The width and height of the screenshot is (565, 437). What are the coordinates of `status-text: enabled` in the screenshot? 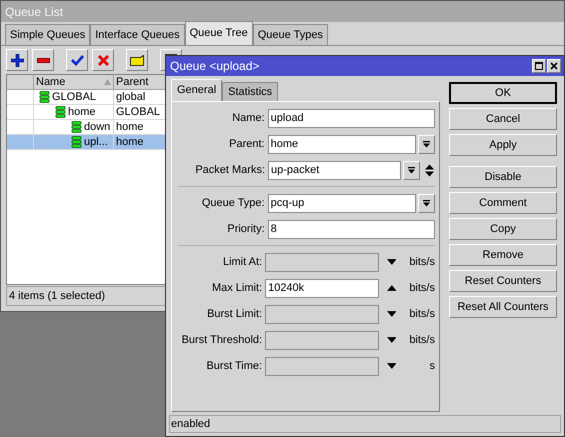 It's located at (190, 424).